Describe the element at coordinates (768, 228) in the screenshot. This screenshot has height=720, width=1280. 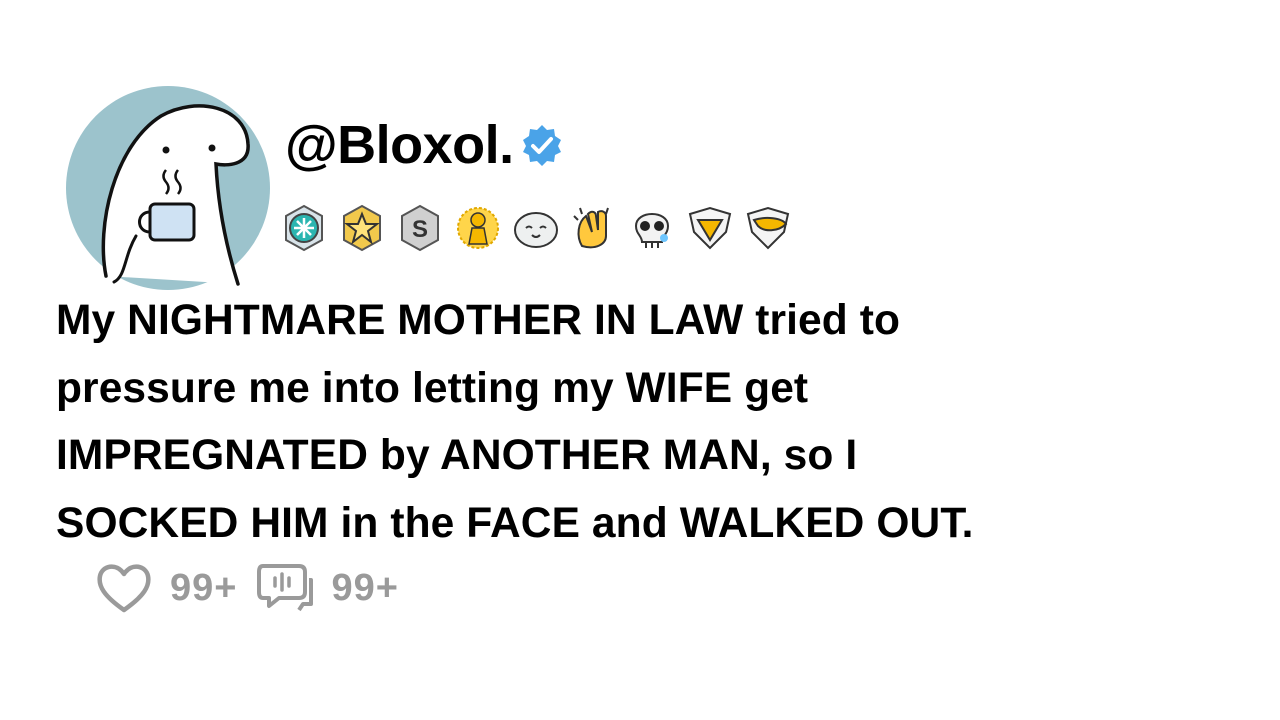
I see `tongue-award-icon` at that location.